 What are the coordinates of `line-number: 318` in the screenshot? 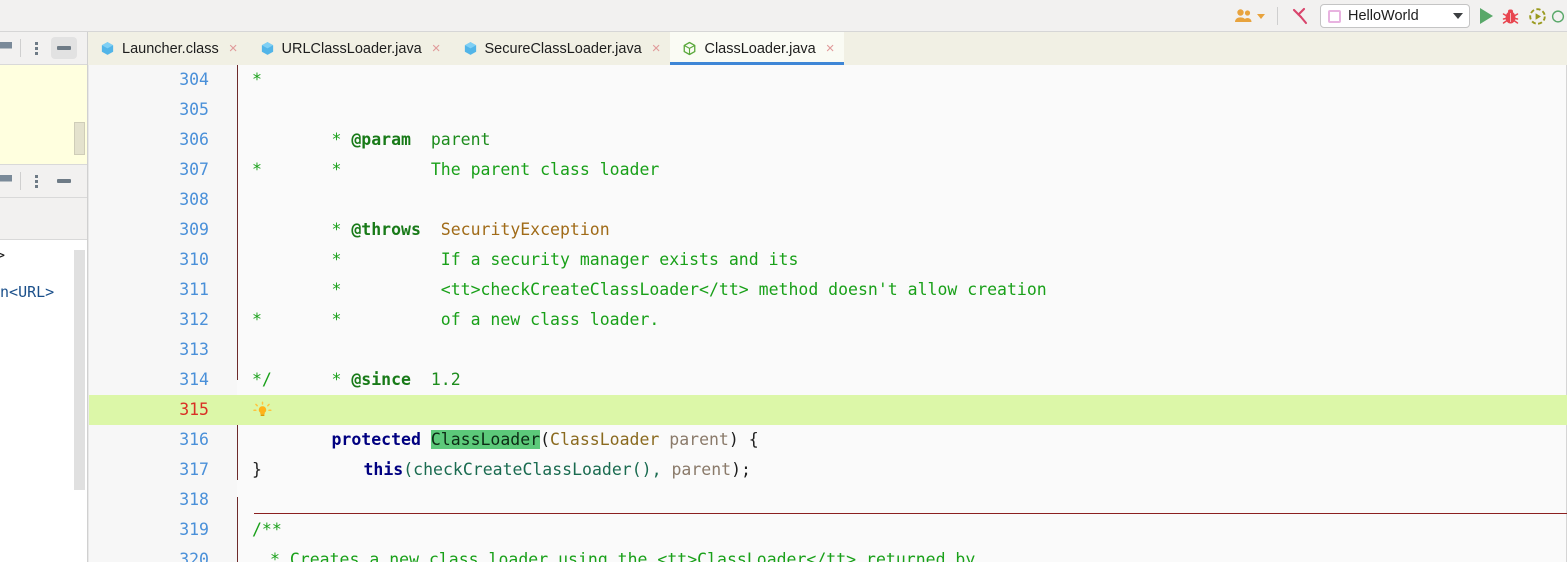 It's located at (194, 499).